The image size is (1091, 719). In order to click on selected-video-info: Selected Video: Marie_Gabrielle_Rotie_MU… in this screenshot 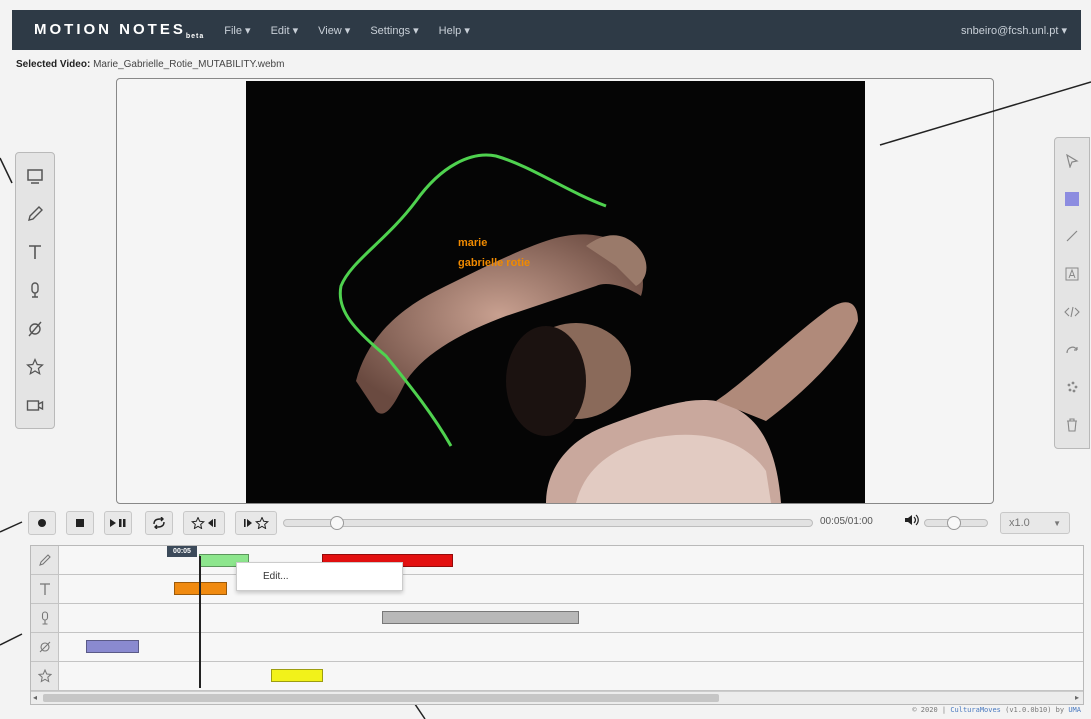, I will do `click(150, 64)`.